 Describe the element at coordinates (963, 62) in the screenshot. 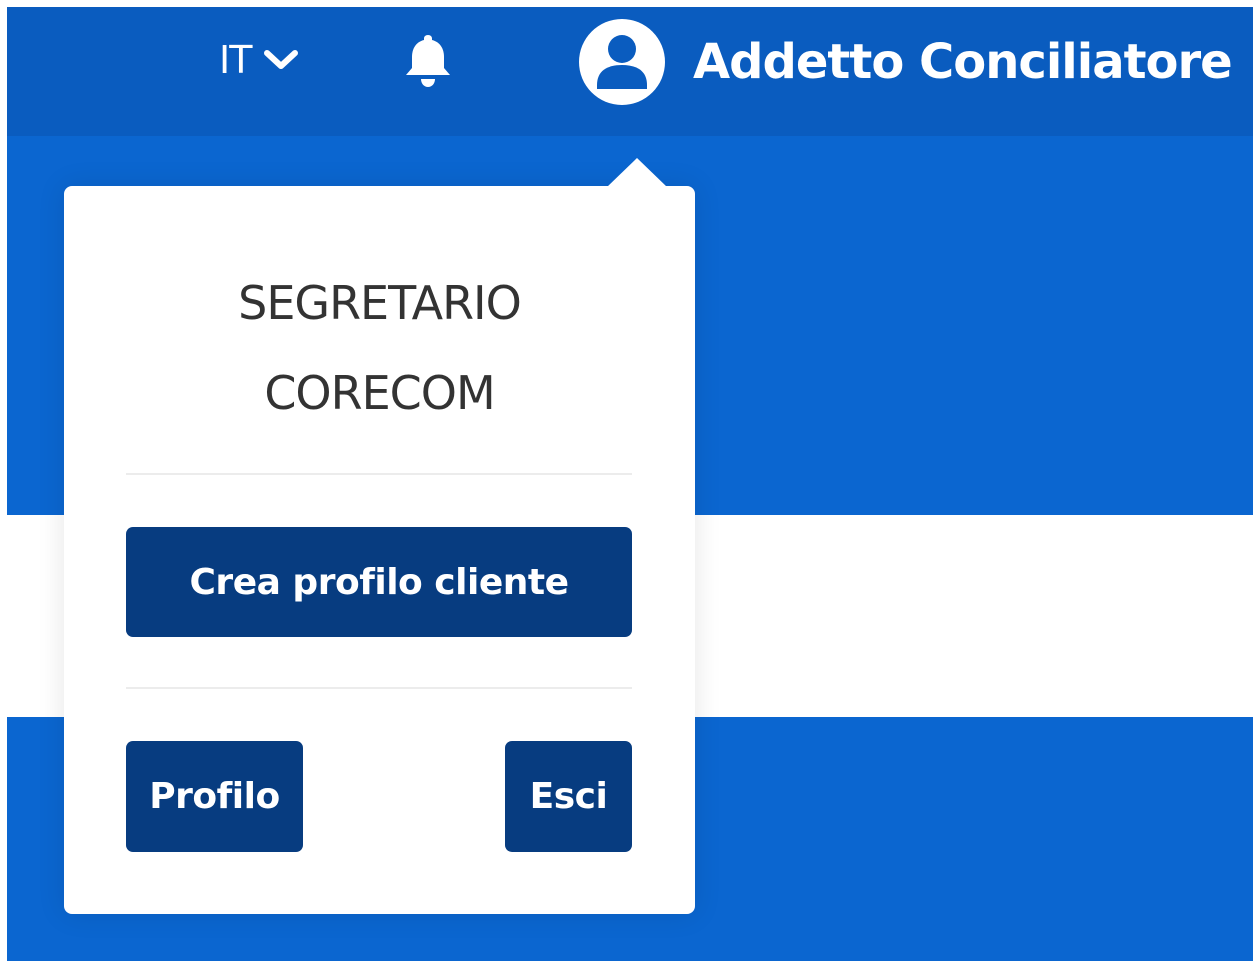

I see `user-name: Addetto Conciliatore` at that location.